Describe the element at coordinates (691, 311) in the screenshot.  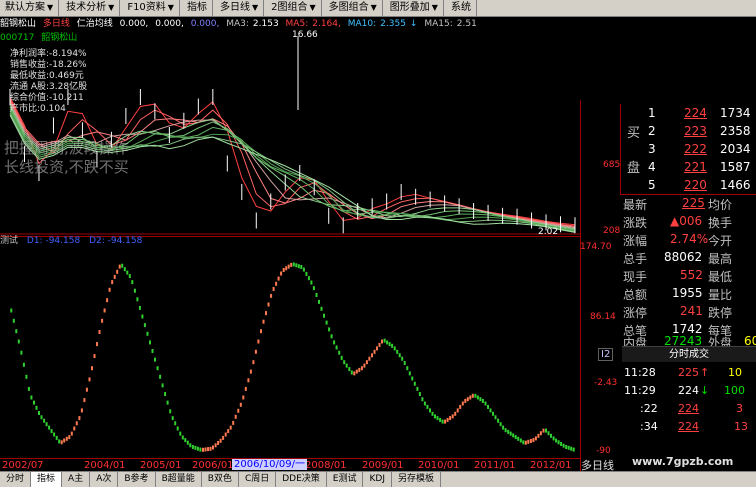
I see `quote-value-limit-up: 241` at that location.